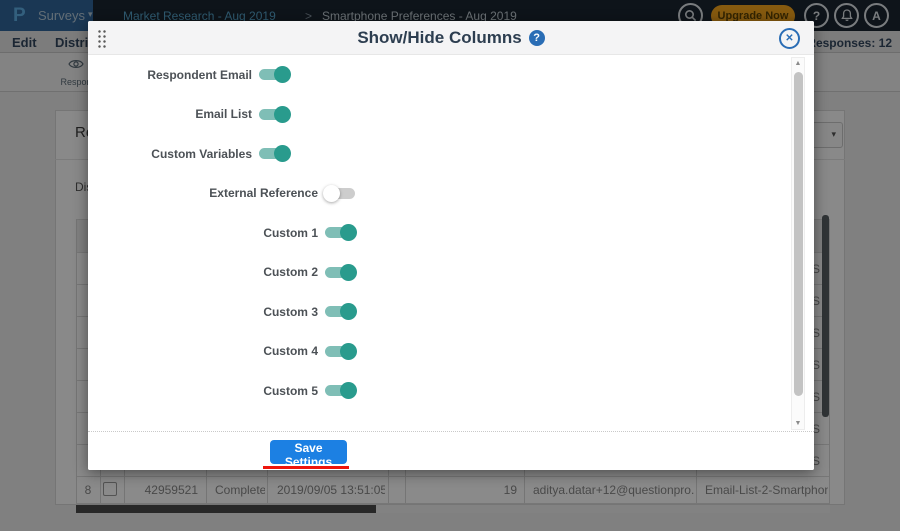  I want to click on toggle-row: Email List, so click(451, 115).